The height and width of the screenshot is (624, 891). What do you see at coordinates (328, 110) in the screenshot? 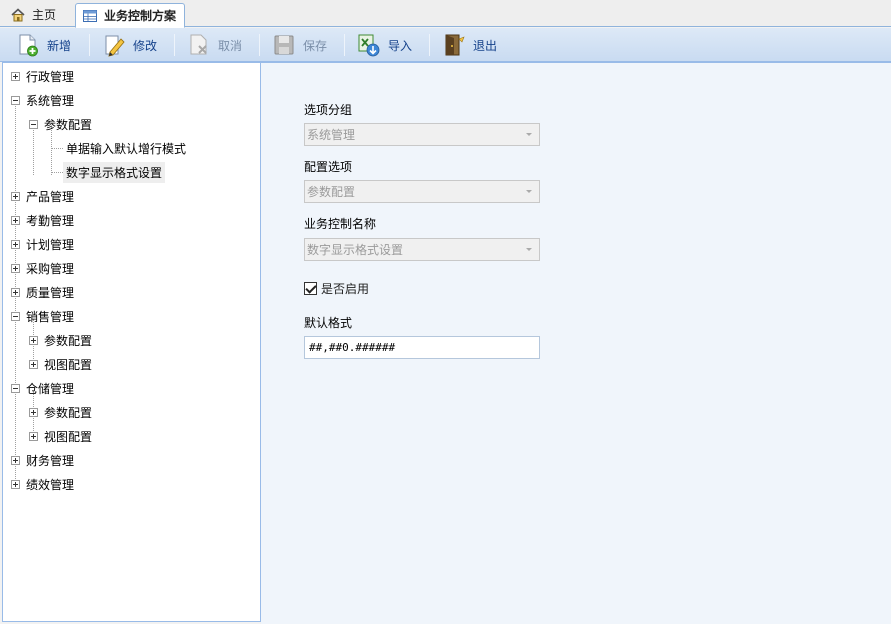
I see `group-label: 选项分组` at bounding box center [328, 110].